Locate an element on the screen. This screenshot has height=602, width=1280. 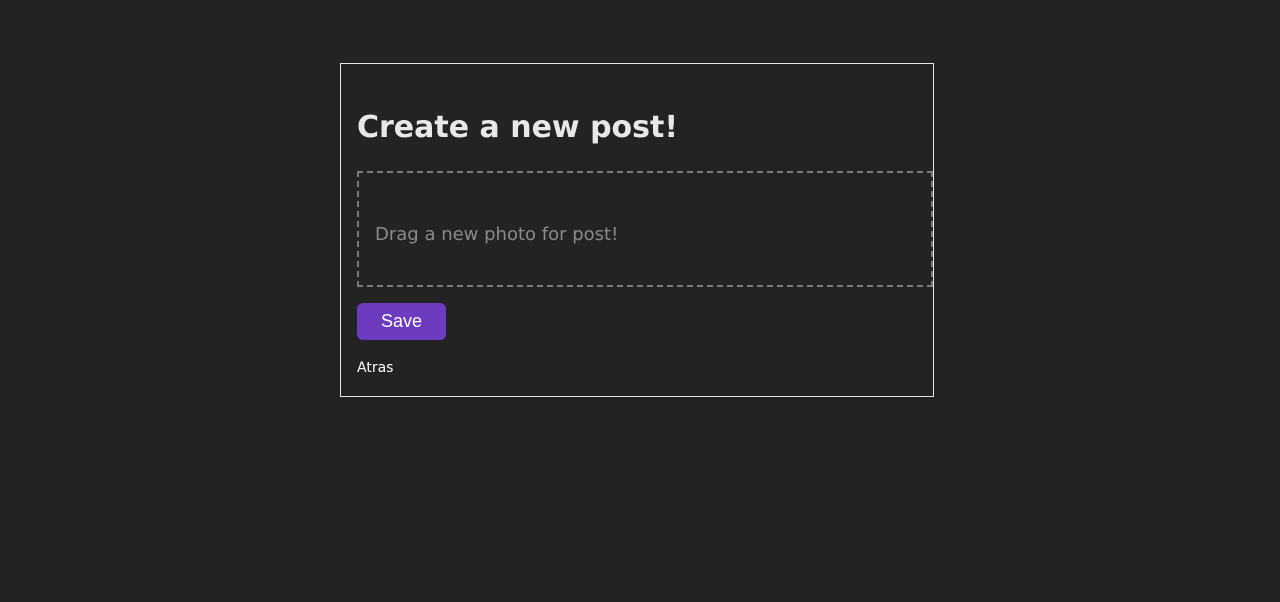
save-button: Save is located at coordinates (401, 321).